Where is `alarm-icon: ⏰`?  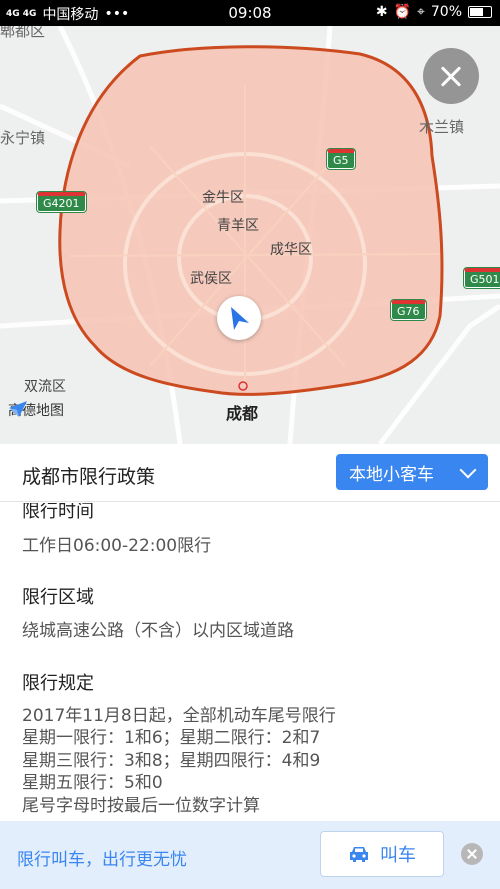
alarm-icon: ⏰ is located at coordinates (402, 12).